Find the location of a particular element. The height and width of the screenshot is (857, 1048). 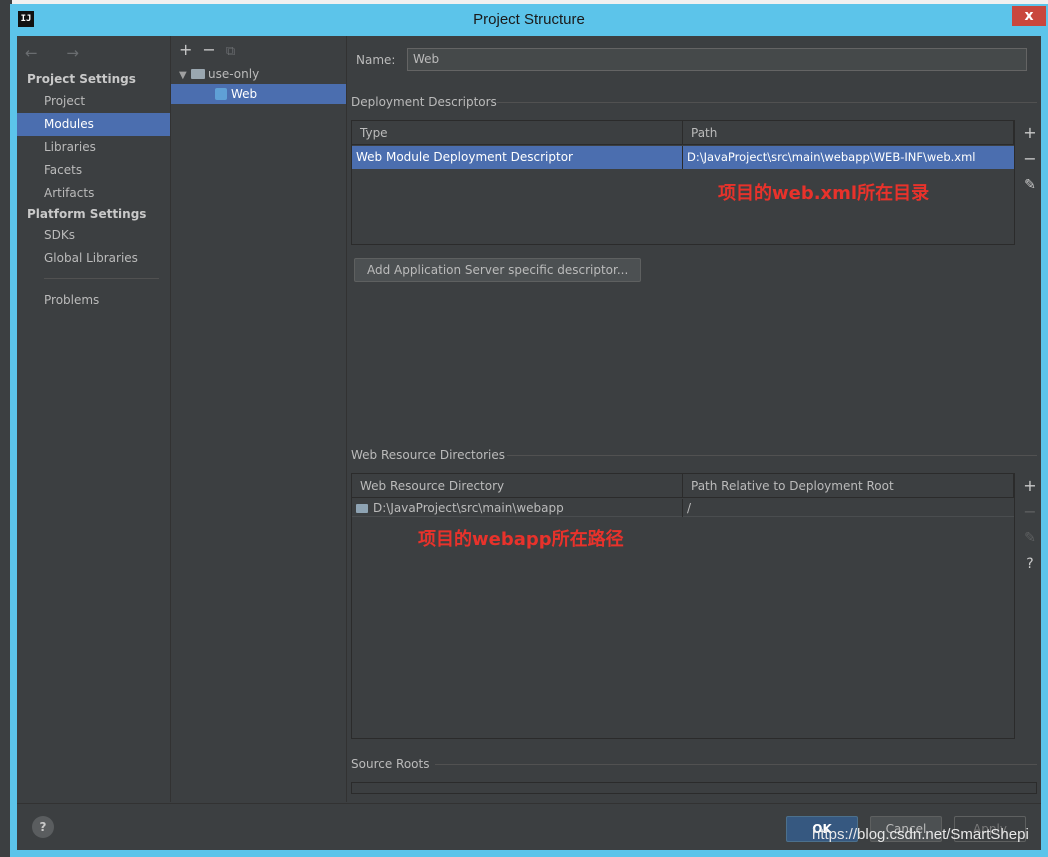

column-path-relative: Path Relative to Deployment Root is located at coordinates (848, 486).